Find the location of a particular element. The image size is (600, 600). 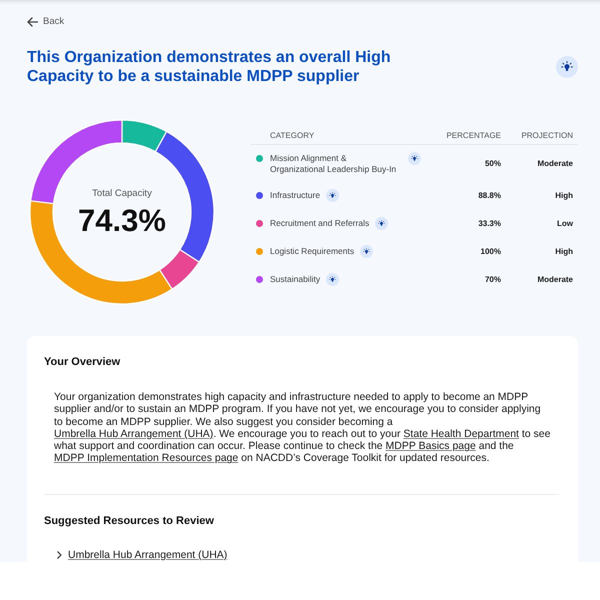

category-label: Mission Alignment & Organizational Leadership Buy-In is located at coordinates (334, 163).